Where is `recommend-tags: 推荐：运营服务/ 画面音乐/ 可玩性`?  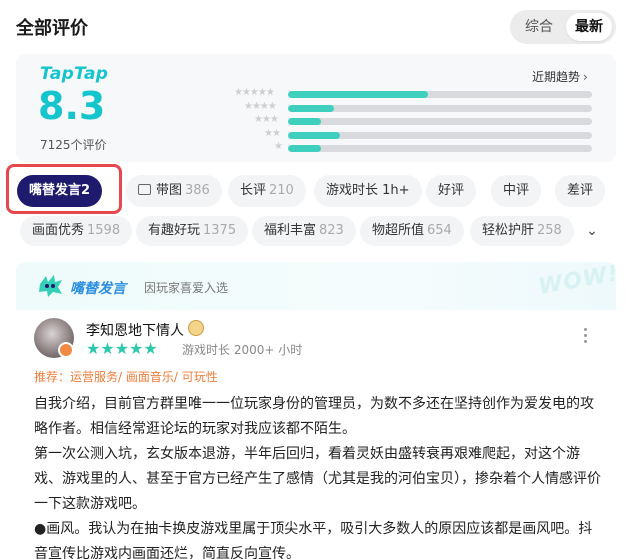 recommend-tags: 推荐：运营服务/ 画面音乐/ 可玩性 is located at coordinates (126, 377).